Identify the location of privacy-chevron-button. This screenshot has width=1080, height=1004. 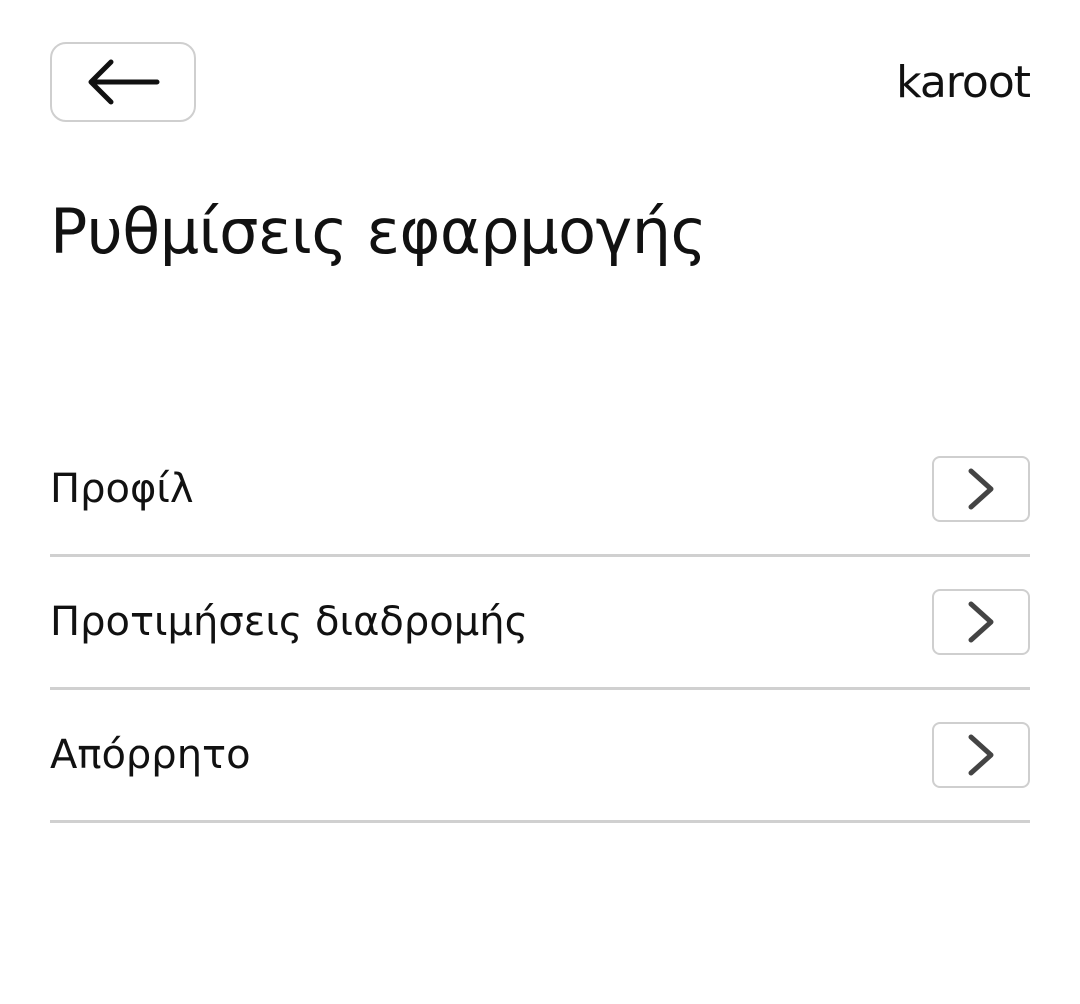
(981, 755).